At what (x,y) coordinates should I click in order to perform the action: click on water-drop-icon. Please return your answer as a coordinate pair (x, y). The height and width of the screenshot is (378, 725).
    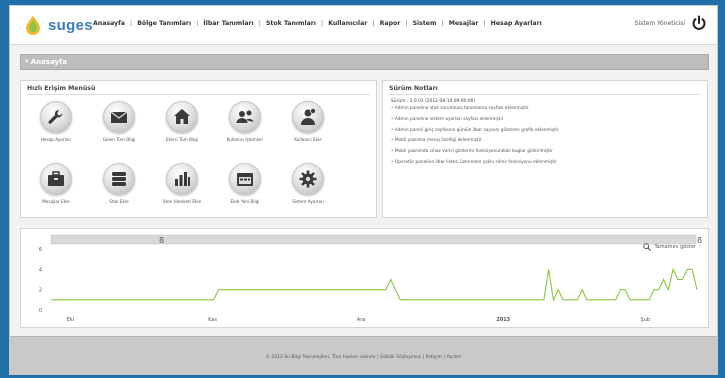
    Looking at the image, I should click on (33, 25).